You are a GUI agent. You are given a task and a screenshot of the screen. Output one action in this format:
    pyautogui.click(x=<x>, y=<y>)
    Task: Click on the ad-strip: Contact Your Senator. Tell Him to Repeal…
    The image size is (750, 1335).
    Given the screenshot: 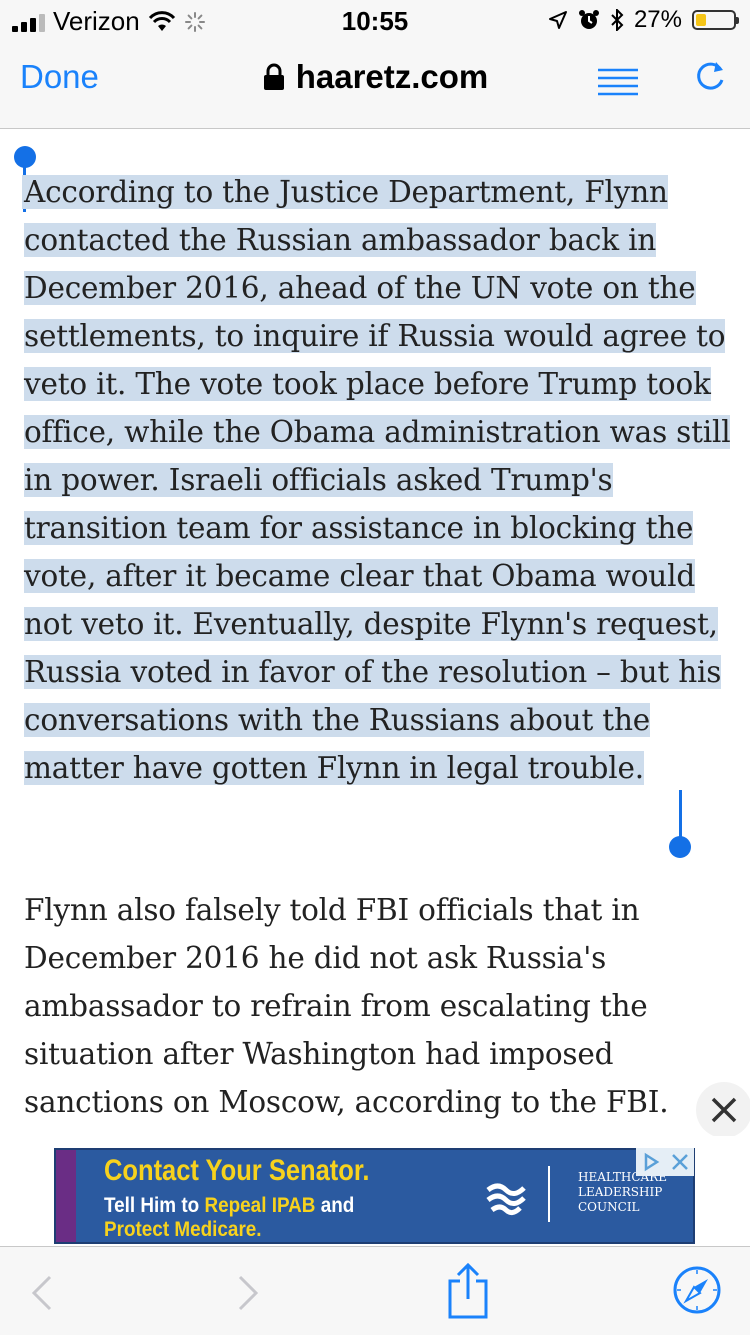 What is the action you would take?
    pyautogui.click(x=375, y=1191)
    